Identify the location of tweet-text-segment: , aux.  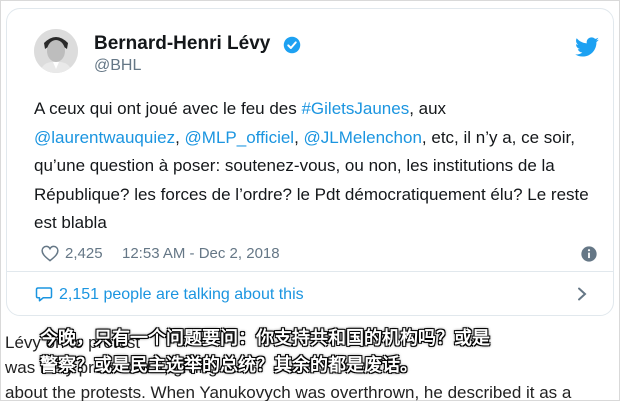
(428, 108).